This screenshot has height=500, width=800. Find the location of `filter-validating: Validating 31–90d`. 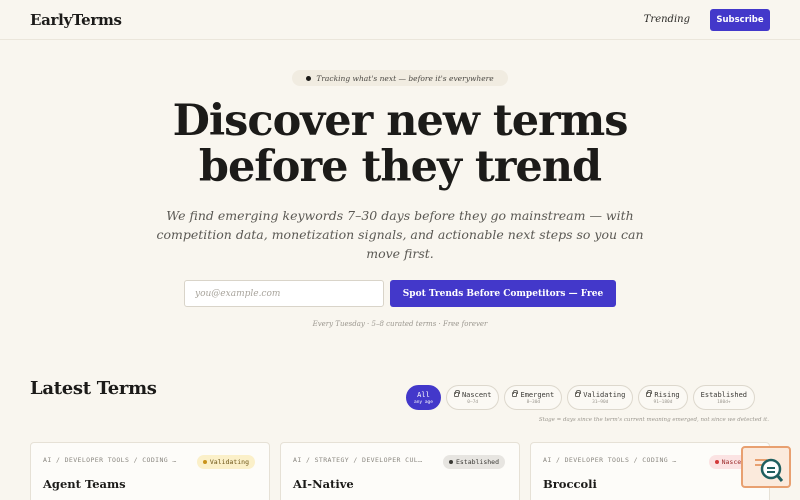

filter-validating: Validating 31–90d is located at coordinates (600, 397).